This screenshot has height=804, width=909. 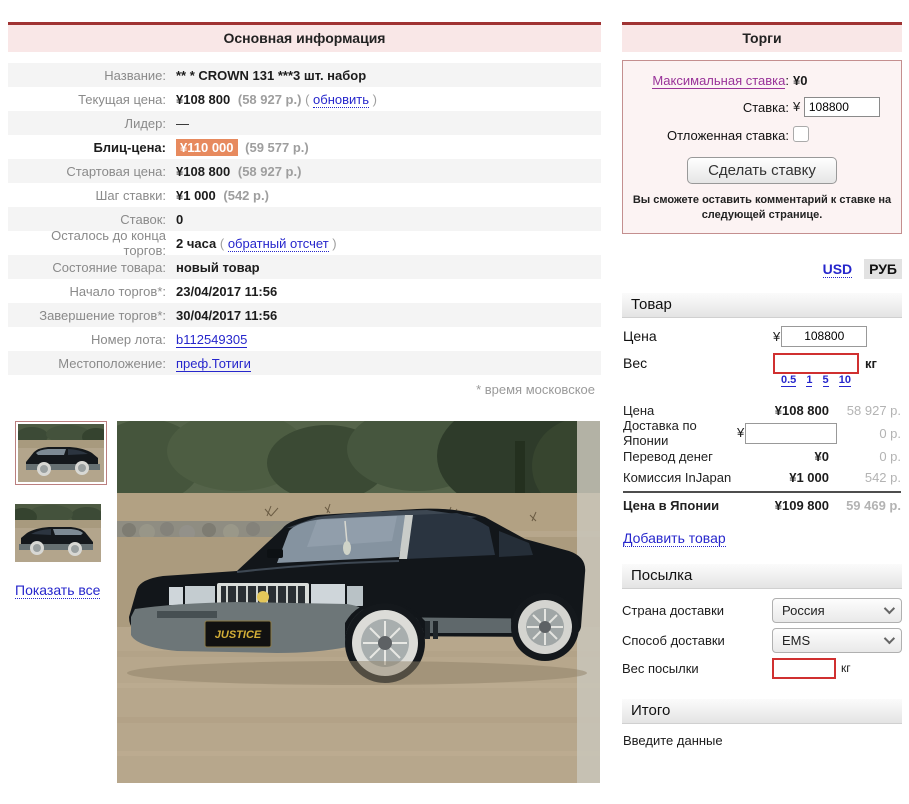 What do you see at coordinates (660, 433) in the screenshot?
I see `breakdown-label: Доставка по Японии` at bounding box center [660, 433].